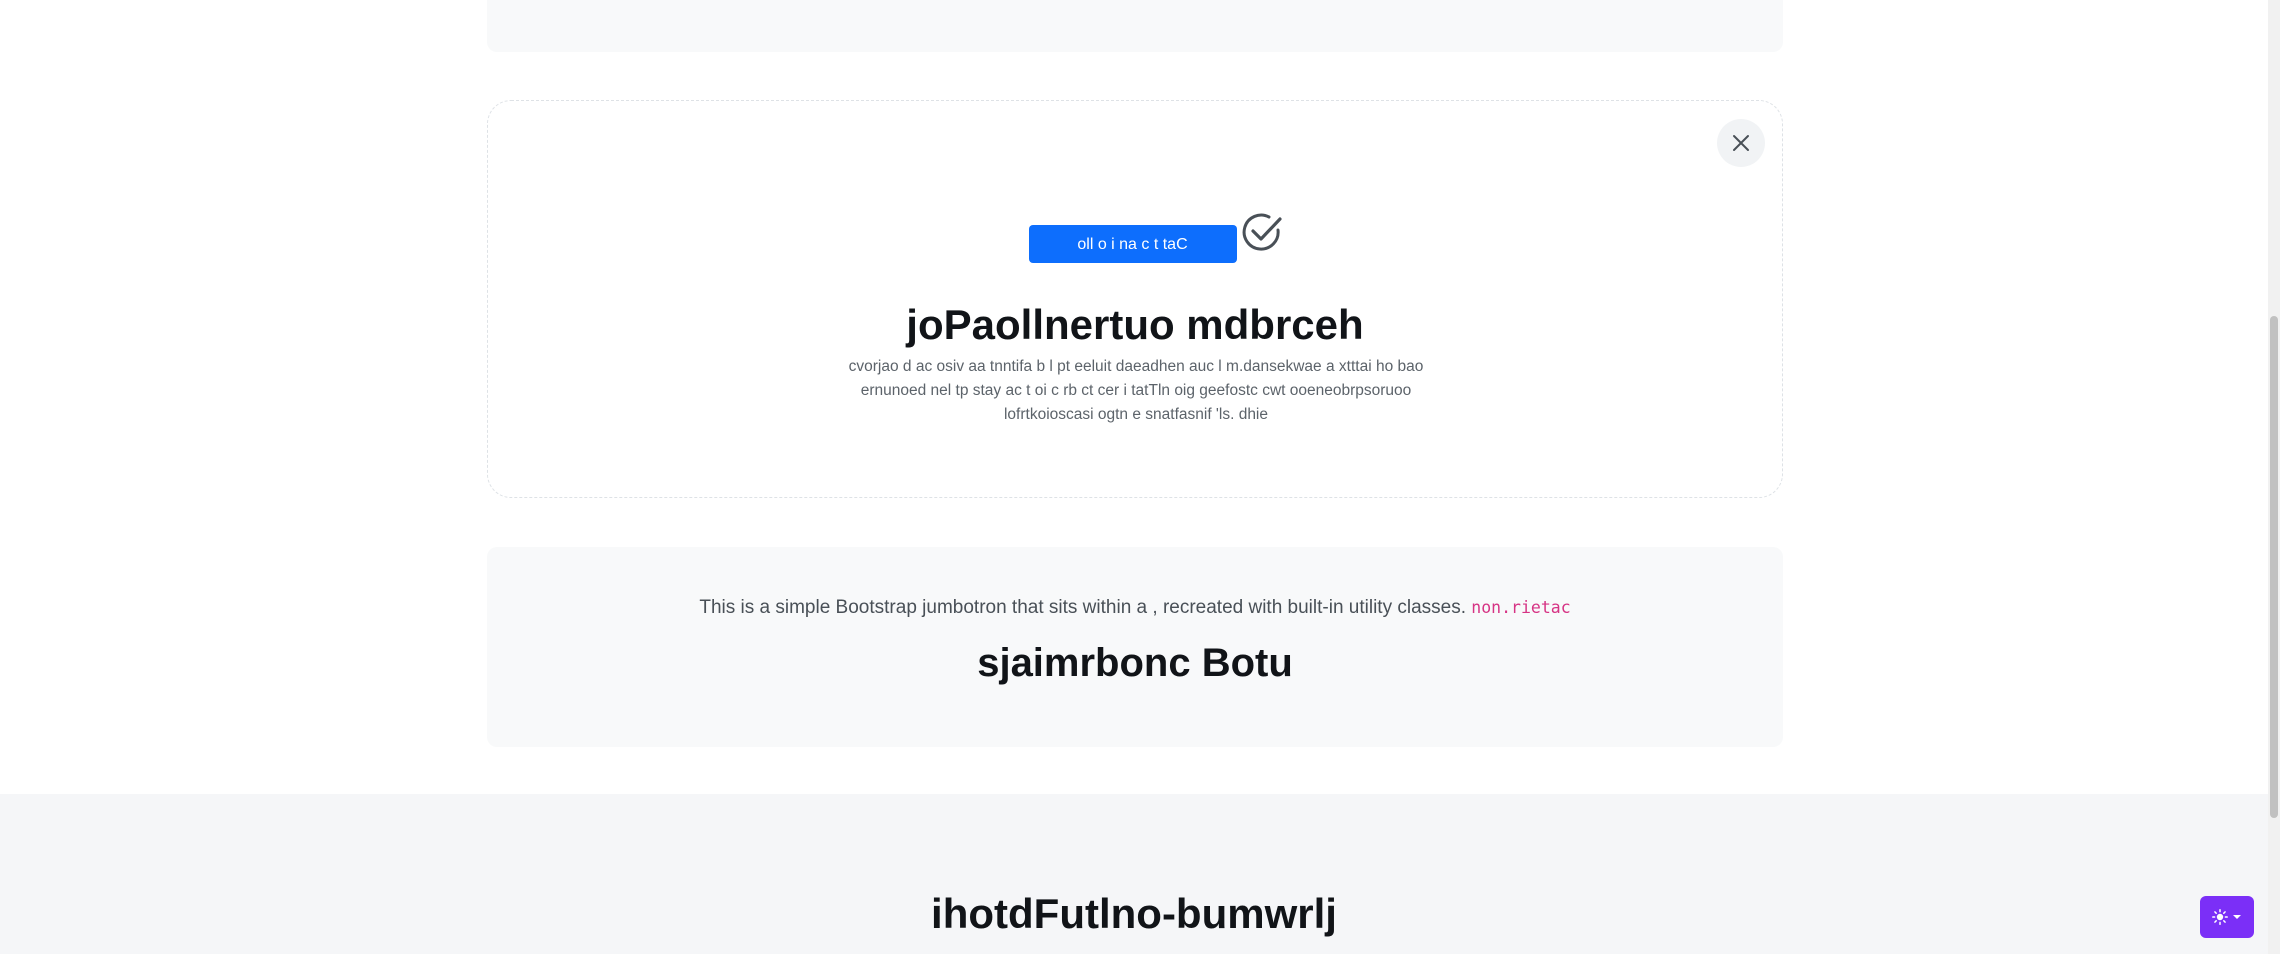  I want to click on sun-icon, so click(2220, 917).